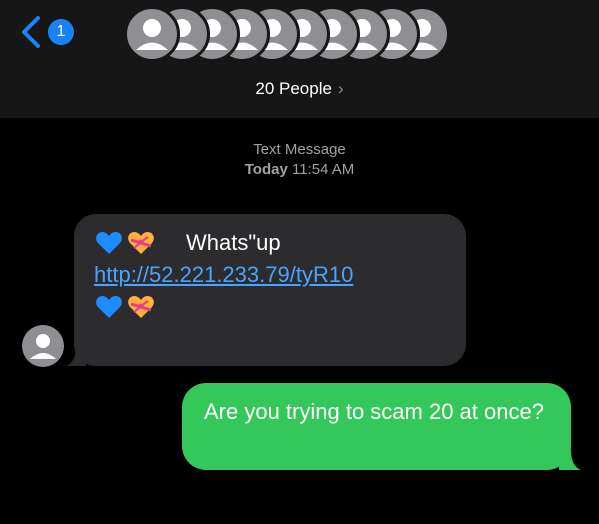 This screenshot has width=599, height=524. I want to click on sender-avatar, so click(43, 346).